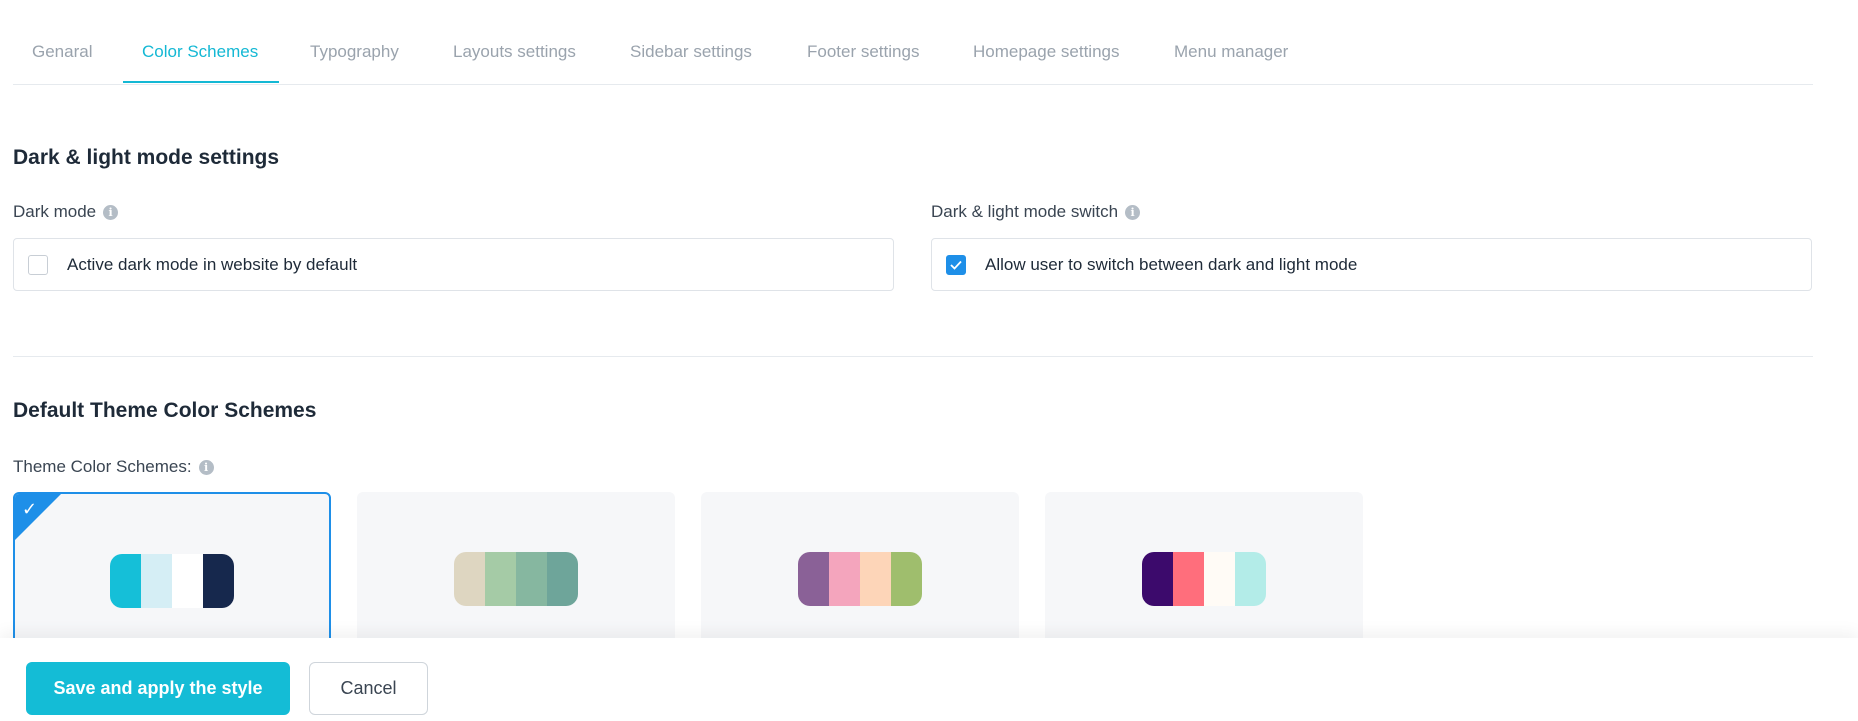 The image size is (1858, 721). What do you see at coordinates (55, 211) in the screenshot?
I see `dark-mode-label: Dark mode` at bounding box center [55, 211].